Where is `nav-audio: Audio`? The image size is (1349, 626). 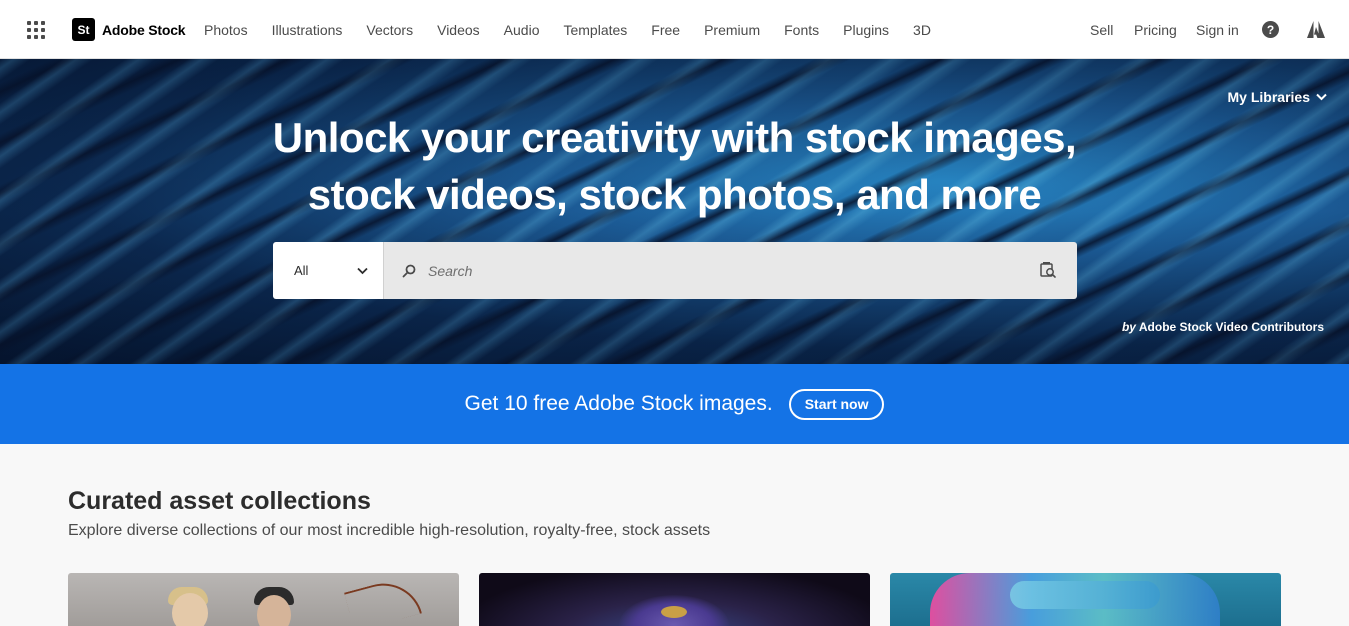
nav-audio: Audio is located at coordinates (522, 30).